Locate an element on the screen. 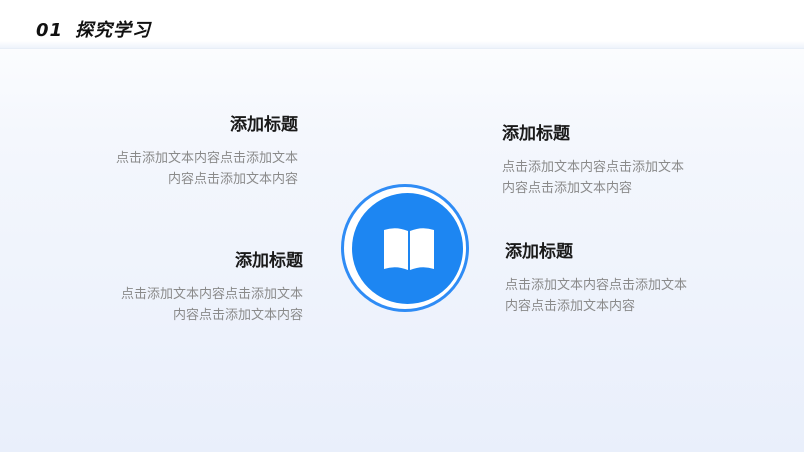  section-number: 01 is located at coordinates (50, 30).